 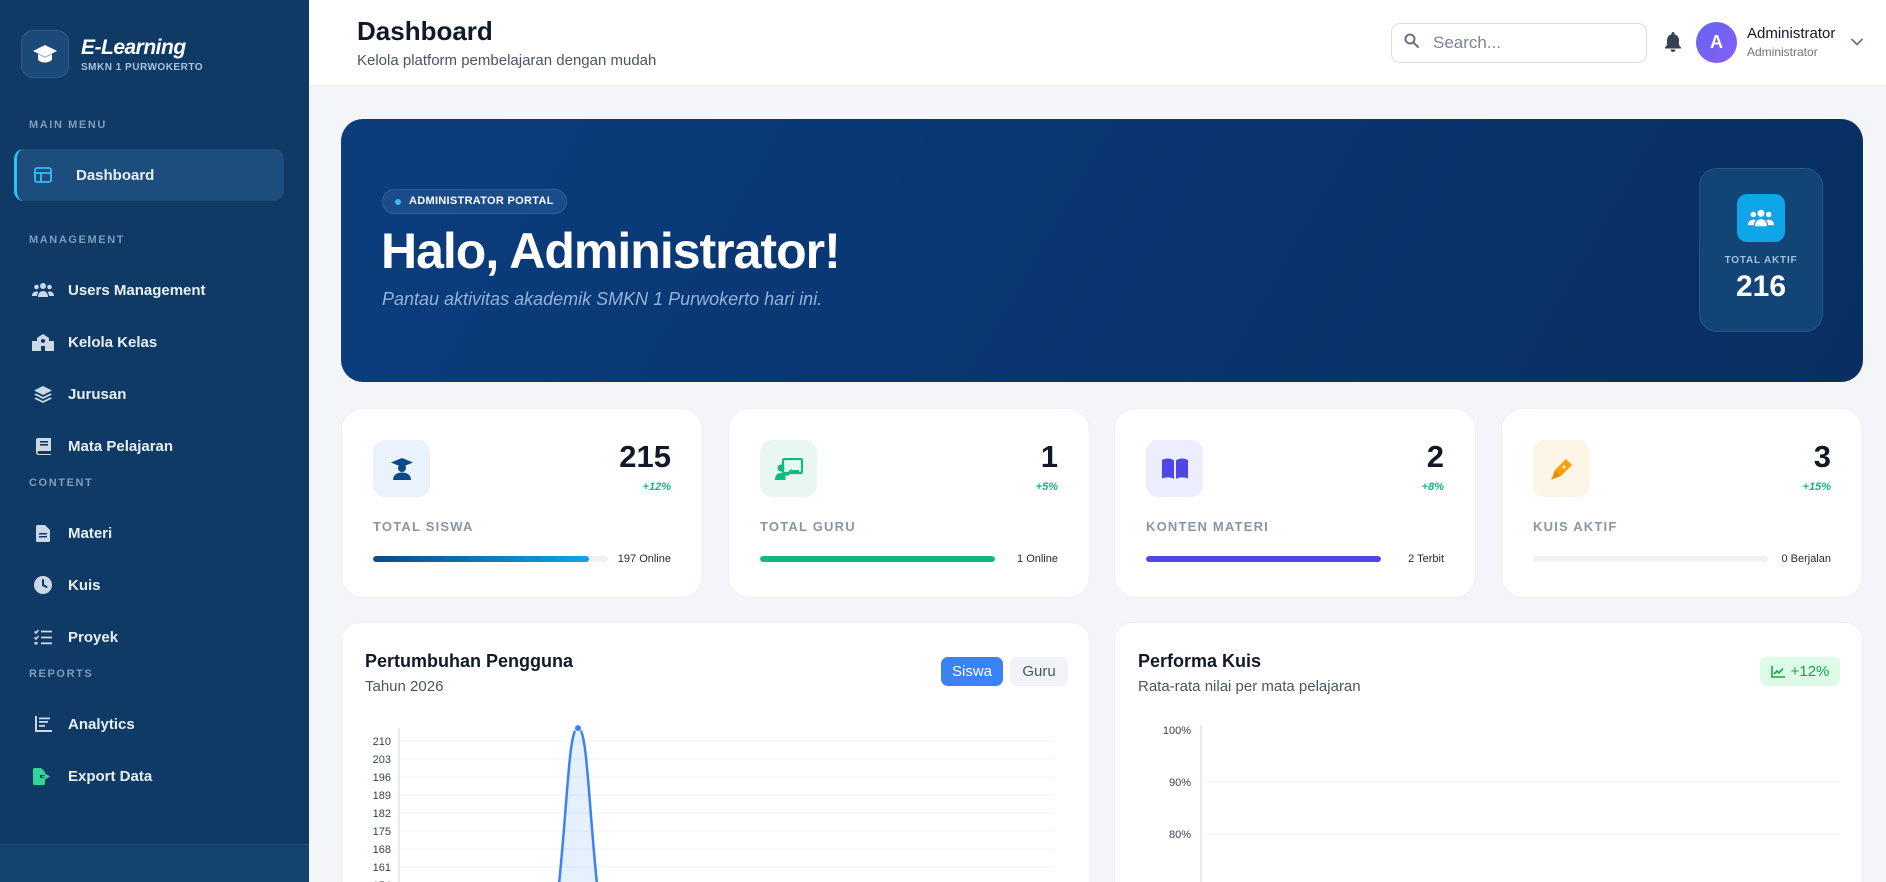 I want to click on book-icon, so click(x=43, y=446).